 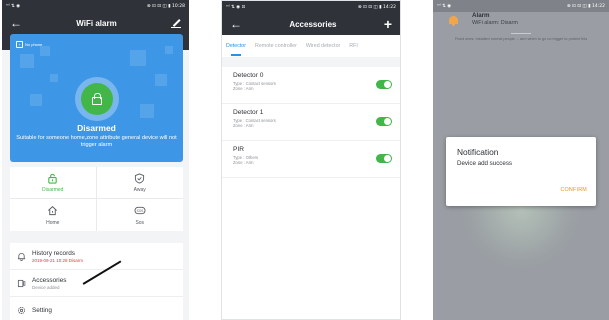 I want to click on app-header: ᵐˡ ⇅ ◉ ⊡ ⊗ ⊡ ⊡ ◫ ▮ 14:22 ← Accessories +, so click(x=311, y=18).